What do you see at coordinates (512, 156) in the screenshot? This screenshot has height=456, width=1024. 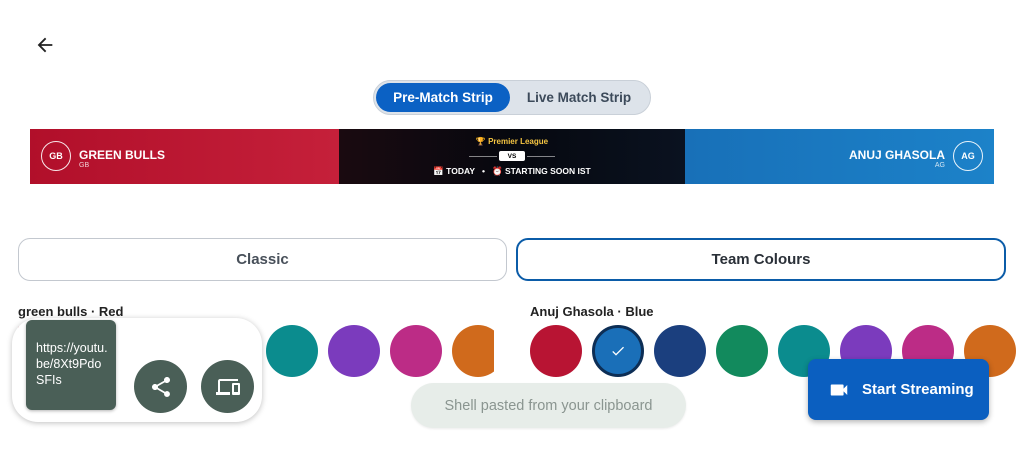 I see `vs-badge: VS` at bounding box center [512, 156].